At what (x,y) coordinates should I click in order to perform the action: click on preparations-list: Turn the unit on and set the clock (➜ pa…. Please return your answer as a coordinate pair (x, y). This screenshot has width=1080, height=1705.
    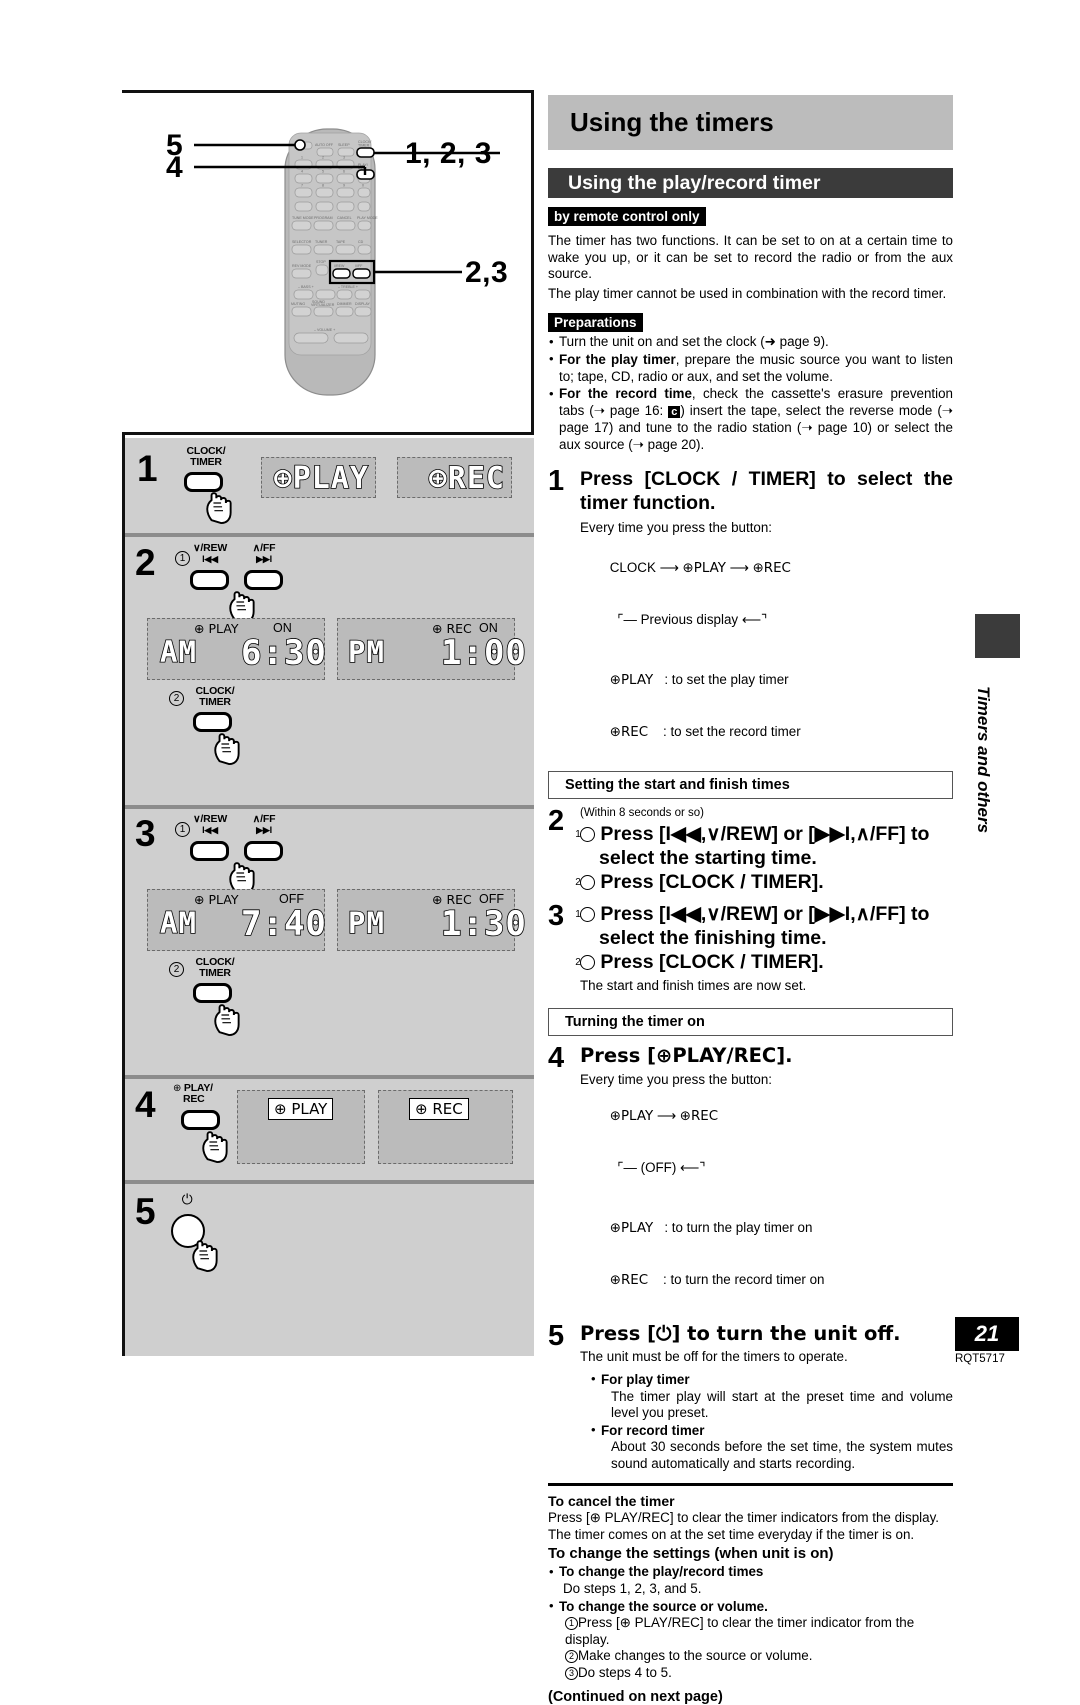
    Looking at the image, I should click on (750, 393).